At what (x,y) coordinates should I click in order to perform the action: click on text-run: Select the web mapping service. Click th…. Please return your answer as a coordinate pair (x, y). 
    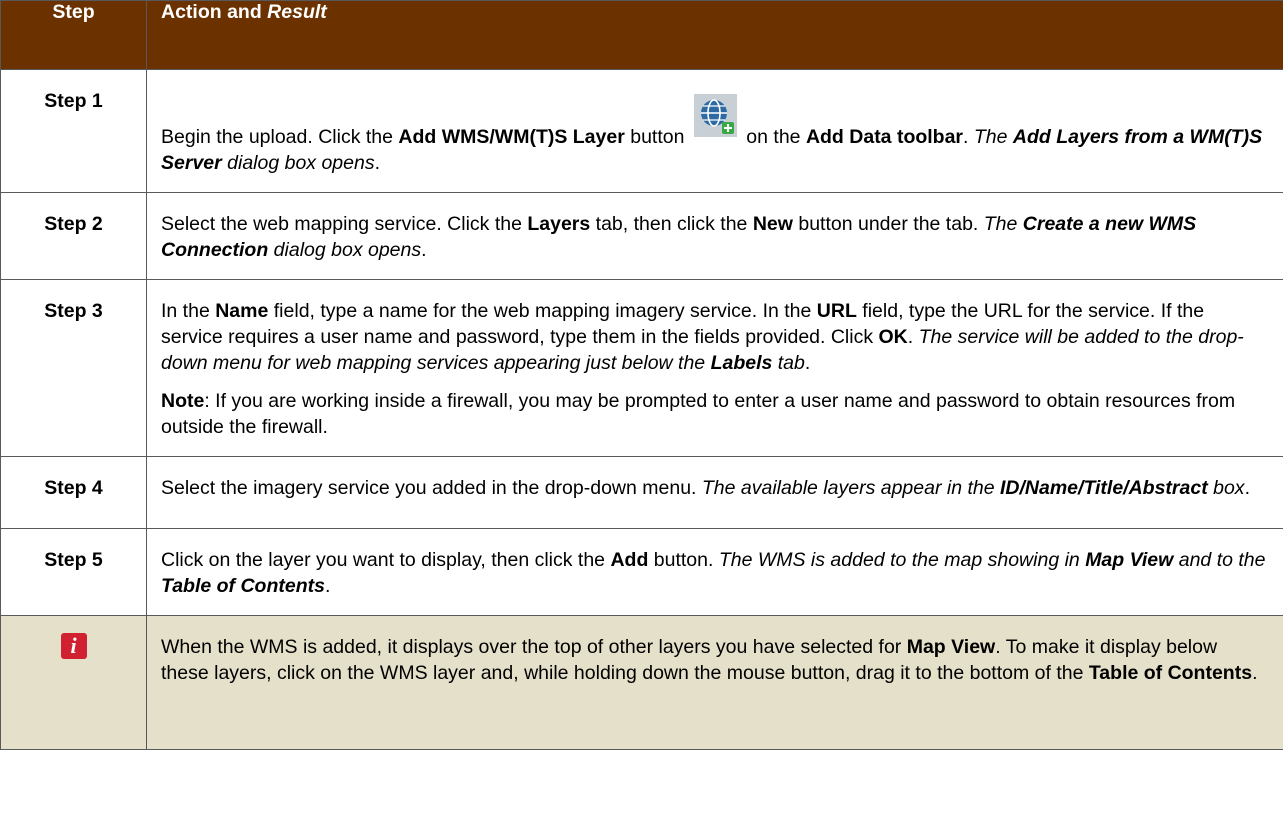
    Looking at the image, I should click on (344, 224).